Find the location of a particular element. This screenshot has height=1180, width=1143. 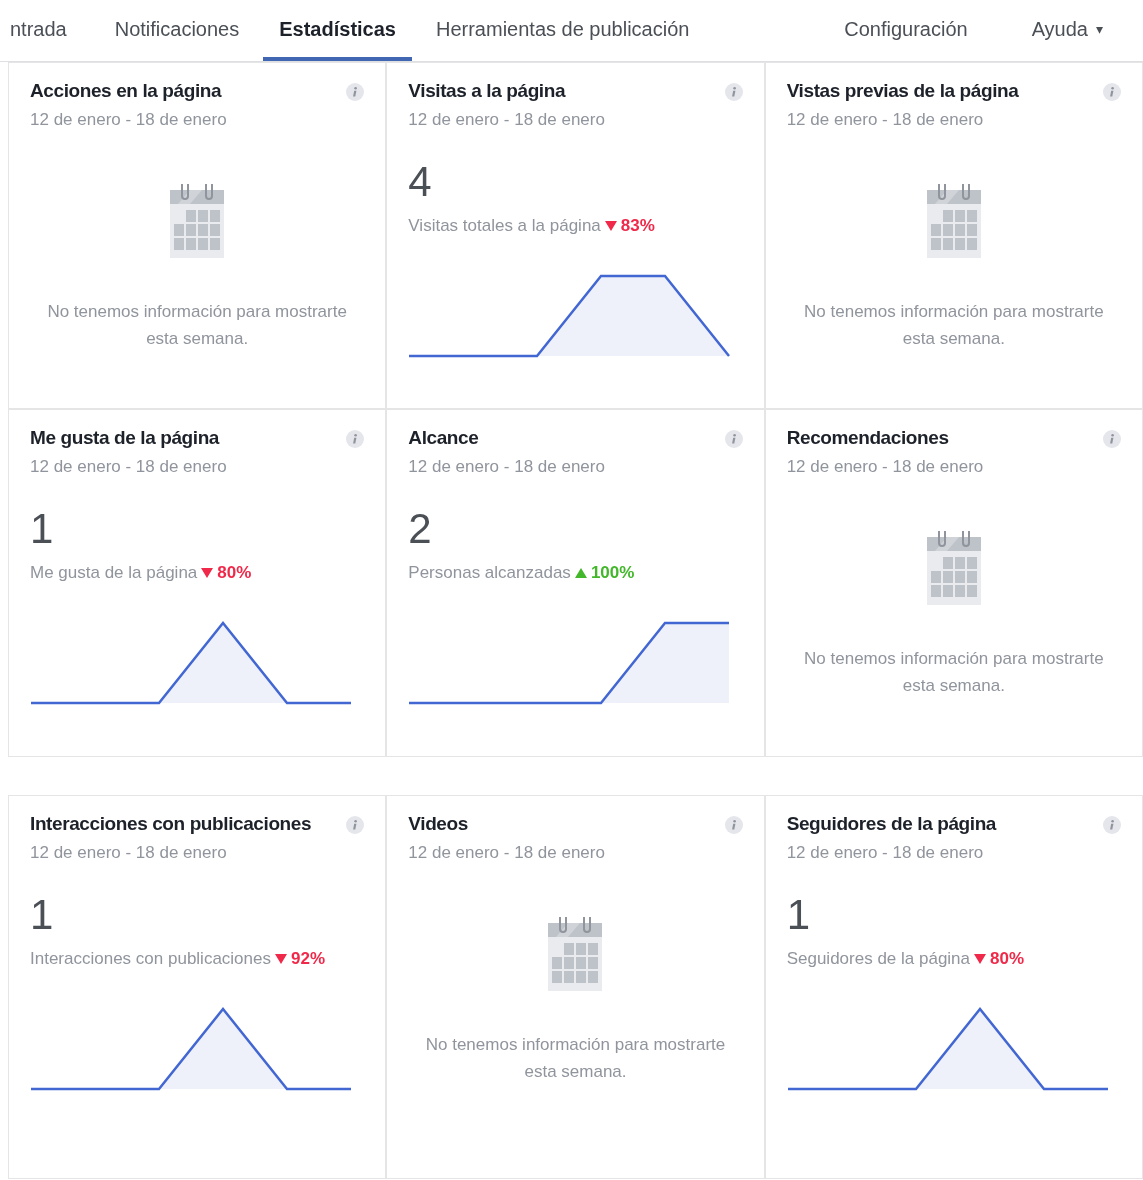

card-title: Interacciones con publicaciones is located at coordinates (171, 824).